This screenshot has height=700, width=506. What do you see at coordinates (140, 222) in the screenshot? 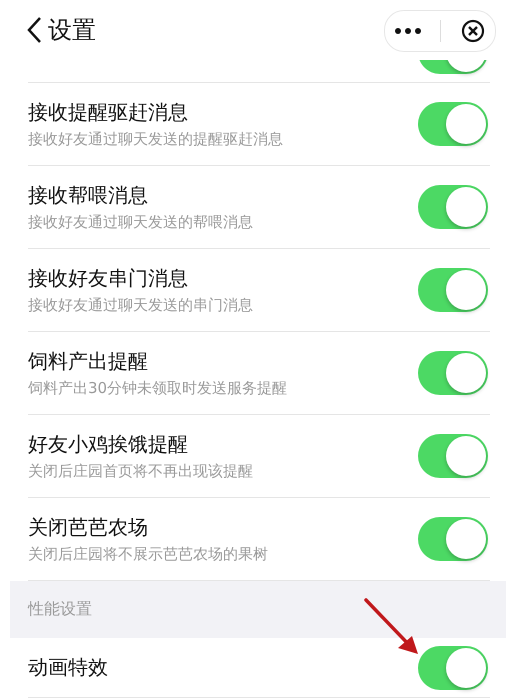
I see `setting-description: 接收好友通过聊天发送的帮喂消息` at bounding box center [140, 222].